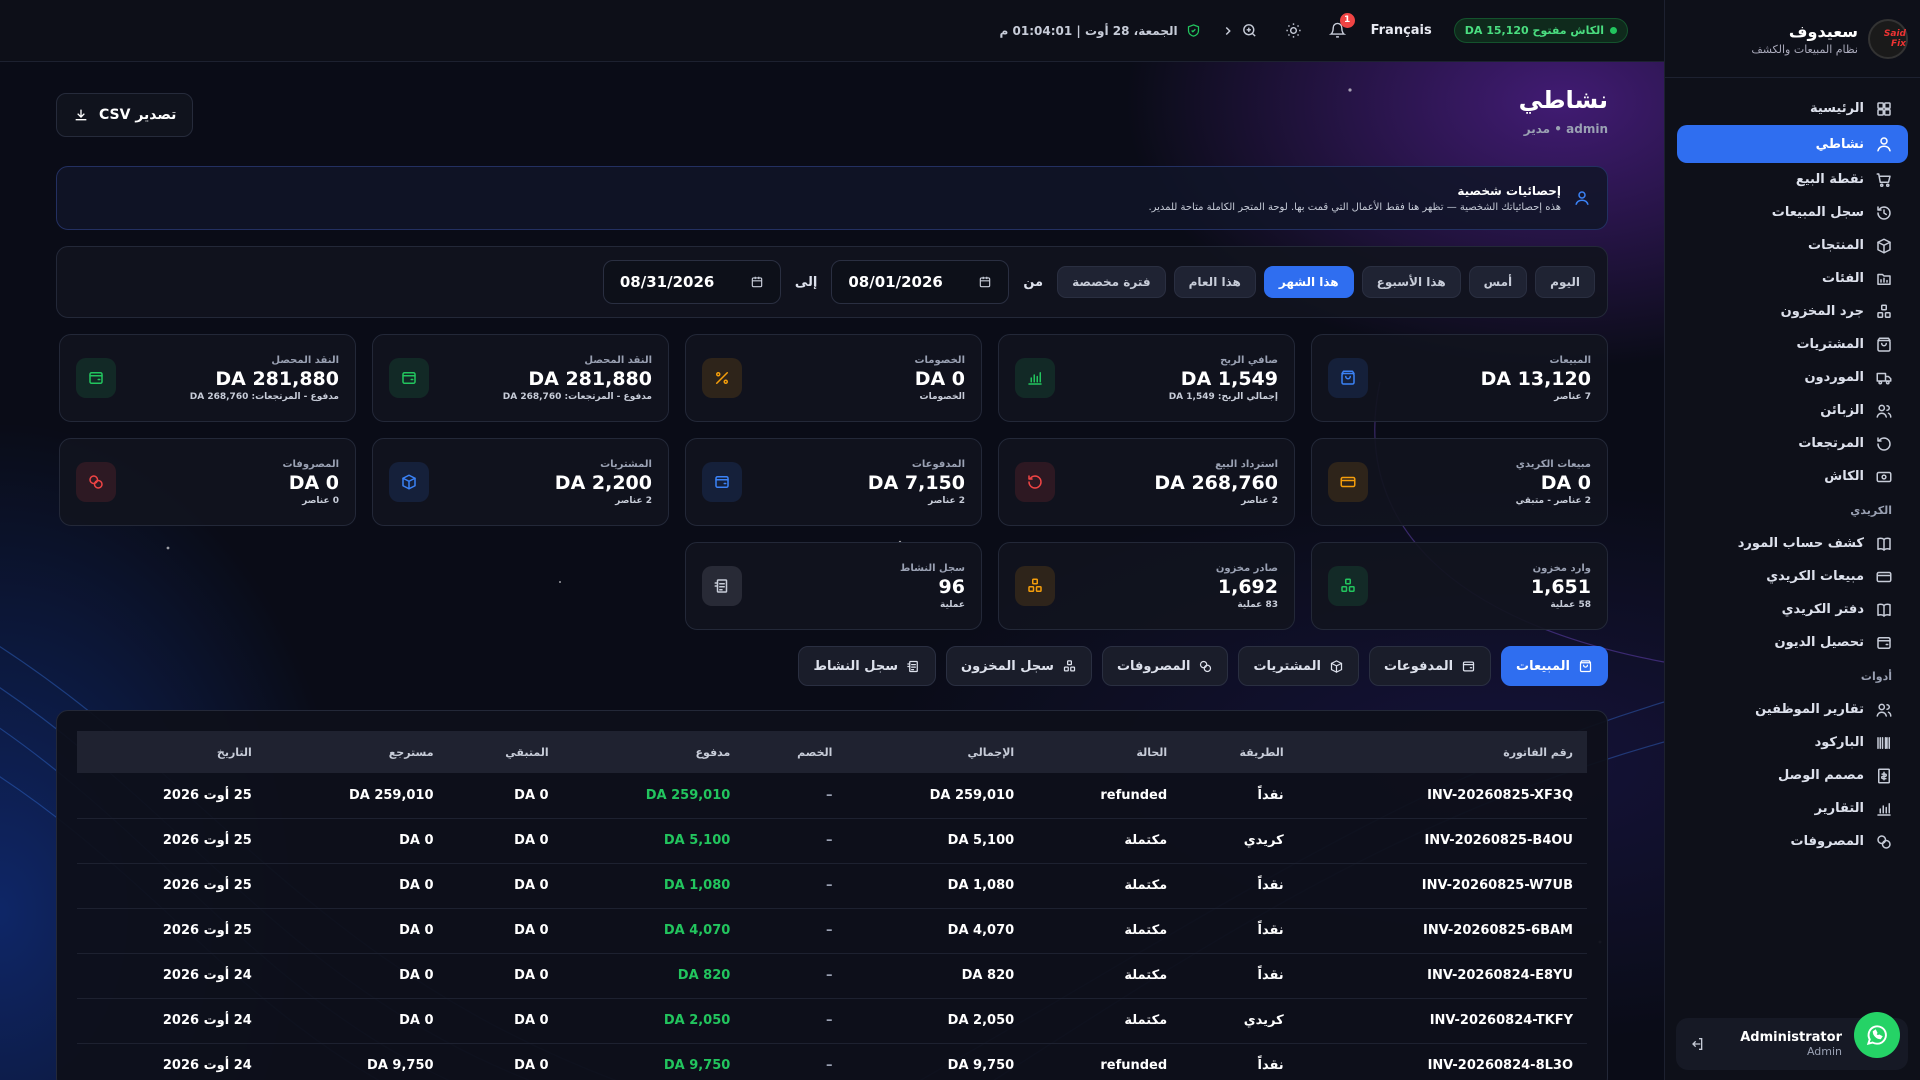 The height and width of the screenshot is (1080, 1920). Describe the element at coordinates (1792, 179) in the screenshot. I see `sidebar-item-main-2: نقطة البيع` at that location.